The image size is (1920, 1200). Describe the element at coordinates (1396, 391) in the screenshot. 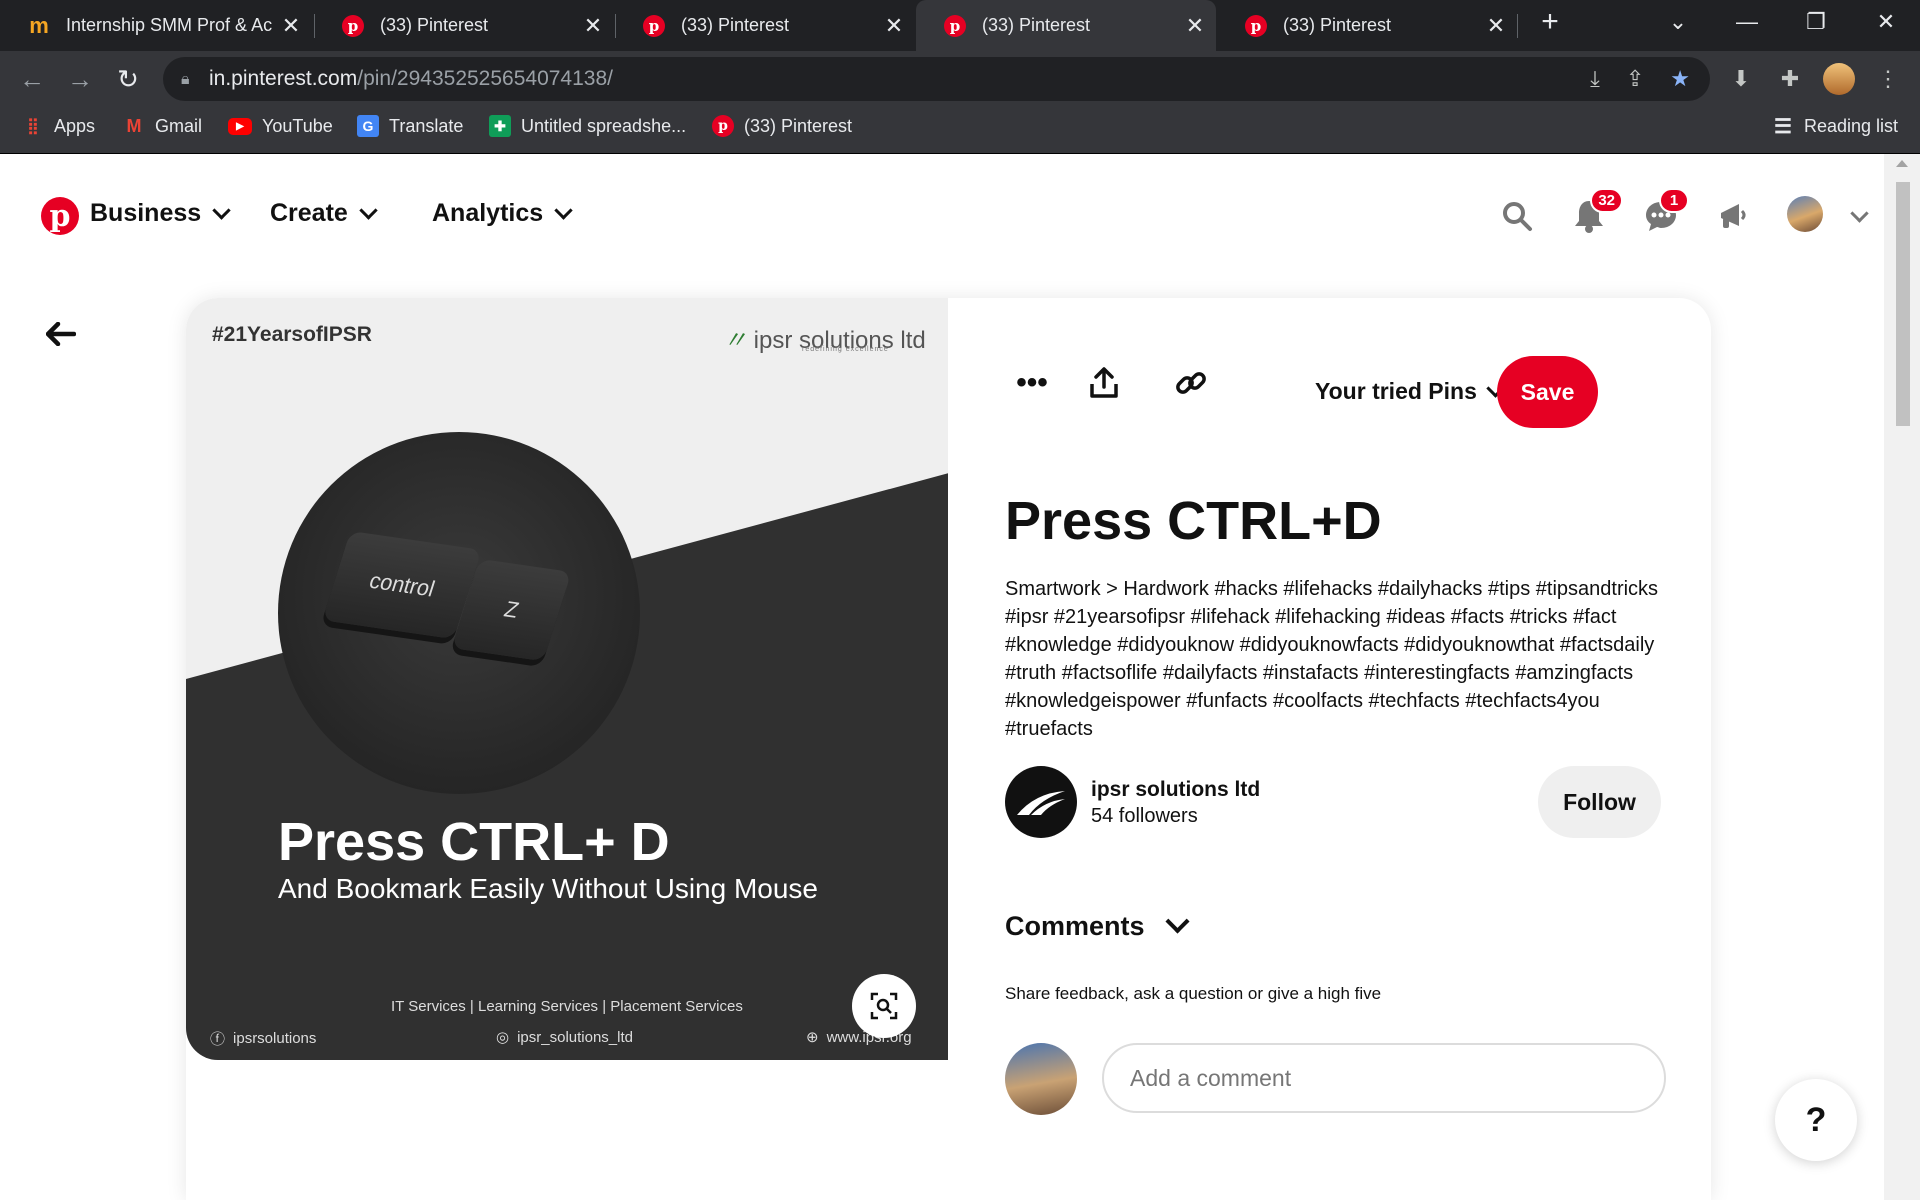

I see `tried-pins-label: Your tried Pins` at that location.